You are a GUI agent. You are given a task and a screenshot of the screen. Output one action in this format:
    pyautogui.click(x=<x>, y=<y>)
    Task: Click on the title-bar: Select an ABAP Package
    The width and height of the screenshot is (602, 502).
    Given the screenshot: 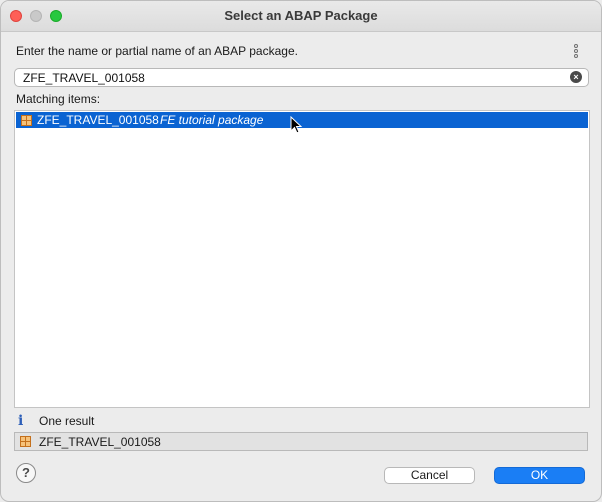 What is the action you would take?
    pyautogui.click(x=301, y=16)
    